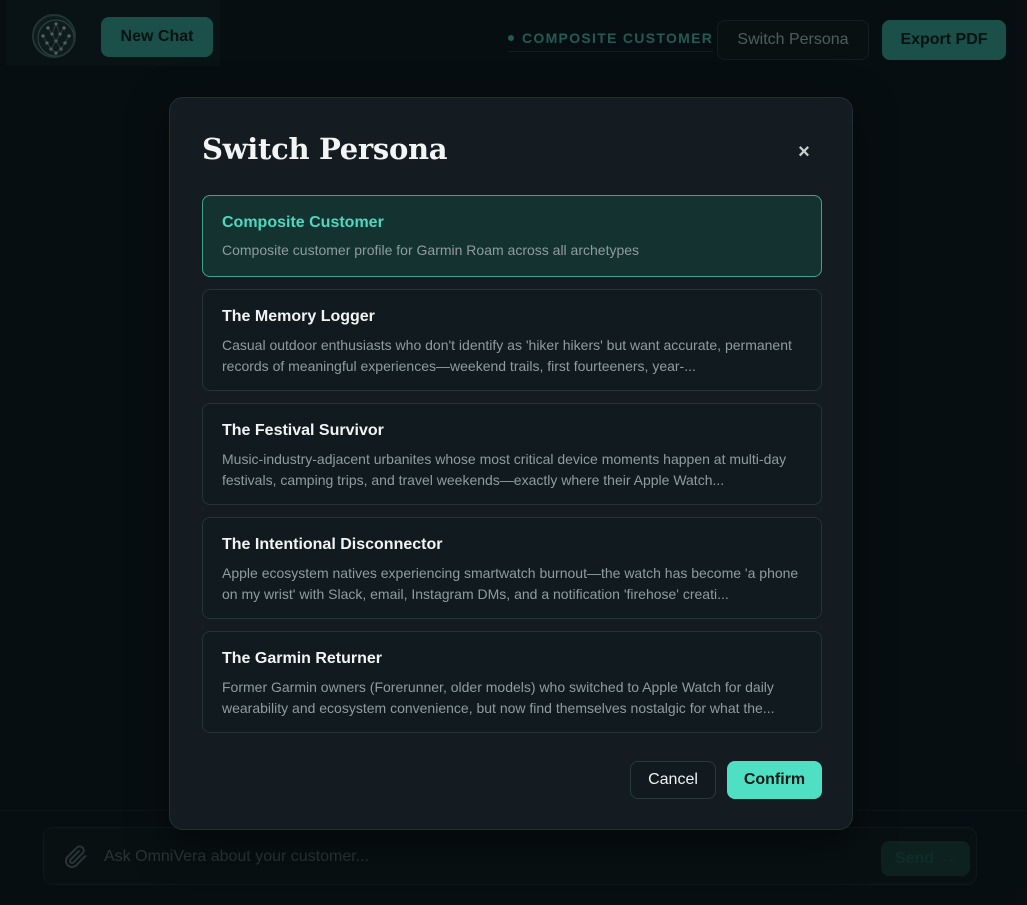 This screenshot has height=905, width=1027. Describe the element at coordinates (325, 149) in the screenshot. I see `dialog-title: Switch Persona` at that location.